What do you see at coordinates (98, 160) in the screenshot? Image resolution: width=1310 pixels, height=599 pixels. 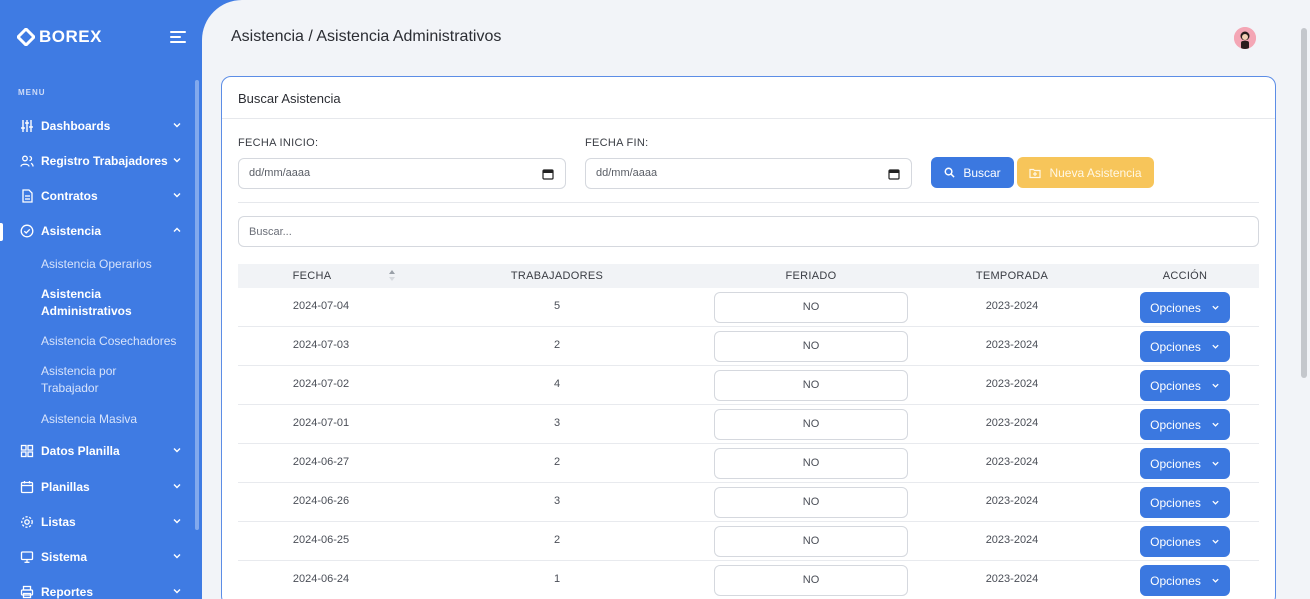 I see `sidebar-item-registro-trabajadores: Registro Trabajadores` at bounding box center [98, 160].